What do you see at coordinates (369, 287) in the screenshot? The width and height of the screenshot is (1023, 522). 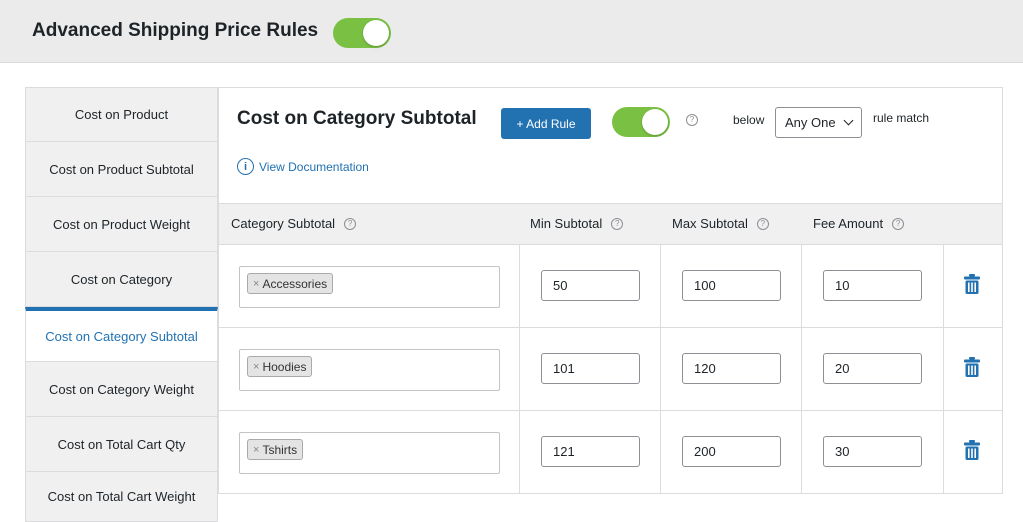 I see `category-select: × Accessories` at bounding box center [369, 287].